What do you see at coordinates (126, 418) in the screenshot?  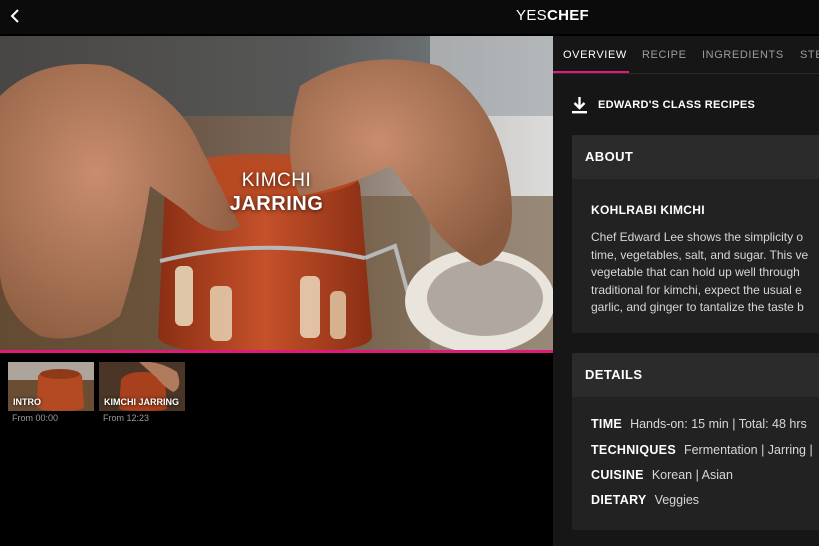 I see `chapter-time: From 12:23` at bounding box center [126, 418].